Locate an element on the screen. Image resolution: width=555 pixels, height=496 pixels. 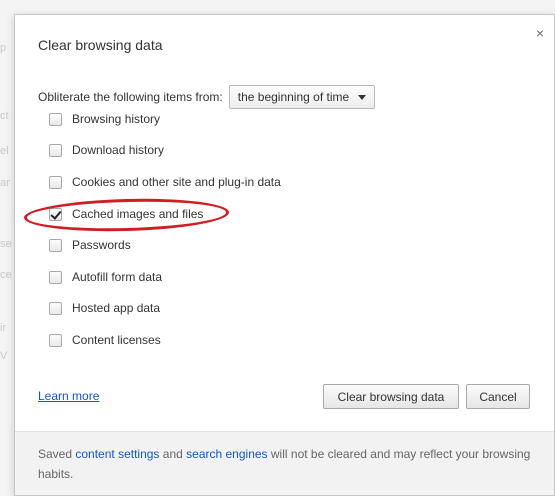
time-range-selected-value: the beginning of time is located at coordinates (293, 97).